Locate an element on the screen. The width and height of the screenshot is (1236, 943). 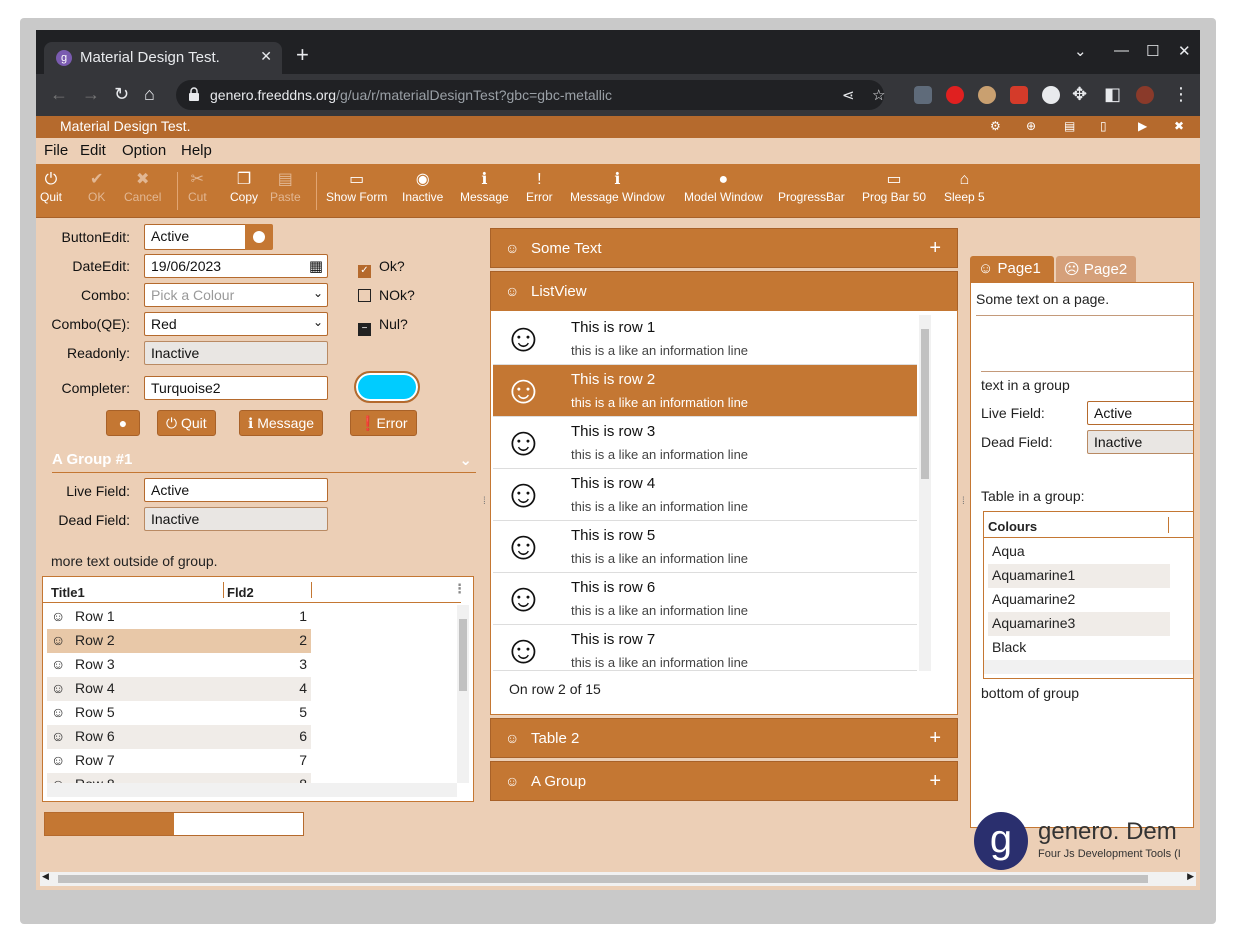
group-title: A Group #1 ⌄ is located at coordinates (264, 462).